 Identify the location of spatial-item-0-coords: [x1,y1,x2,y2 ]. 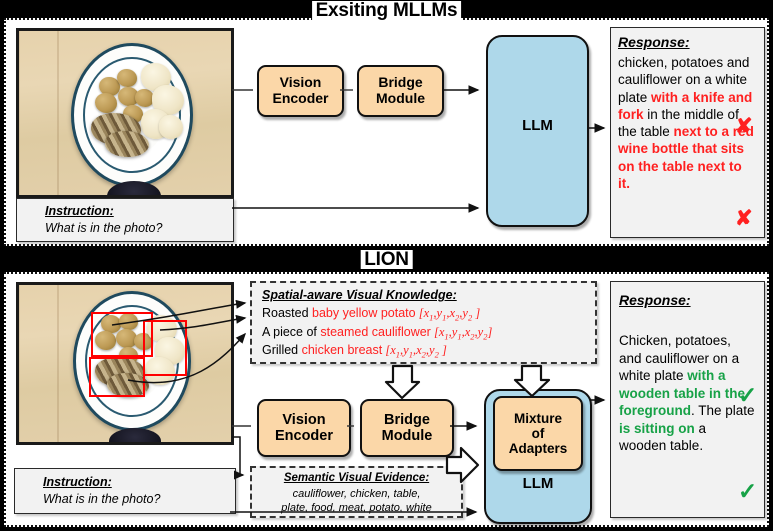
(448, 314).